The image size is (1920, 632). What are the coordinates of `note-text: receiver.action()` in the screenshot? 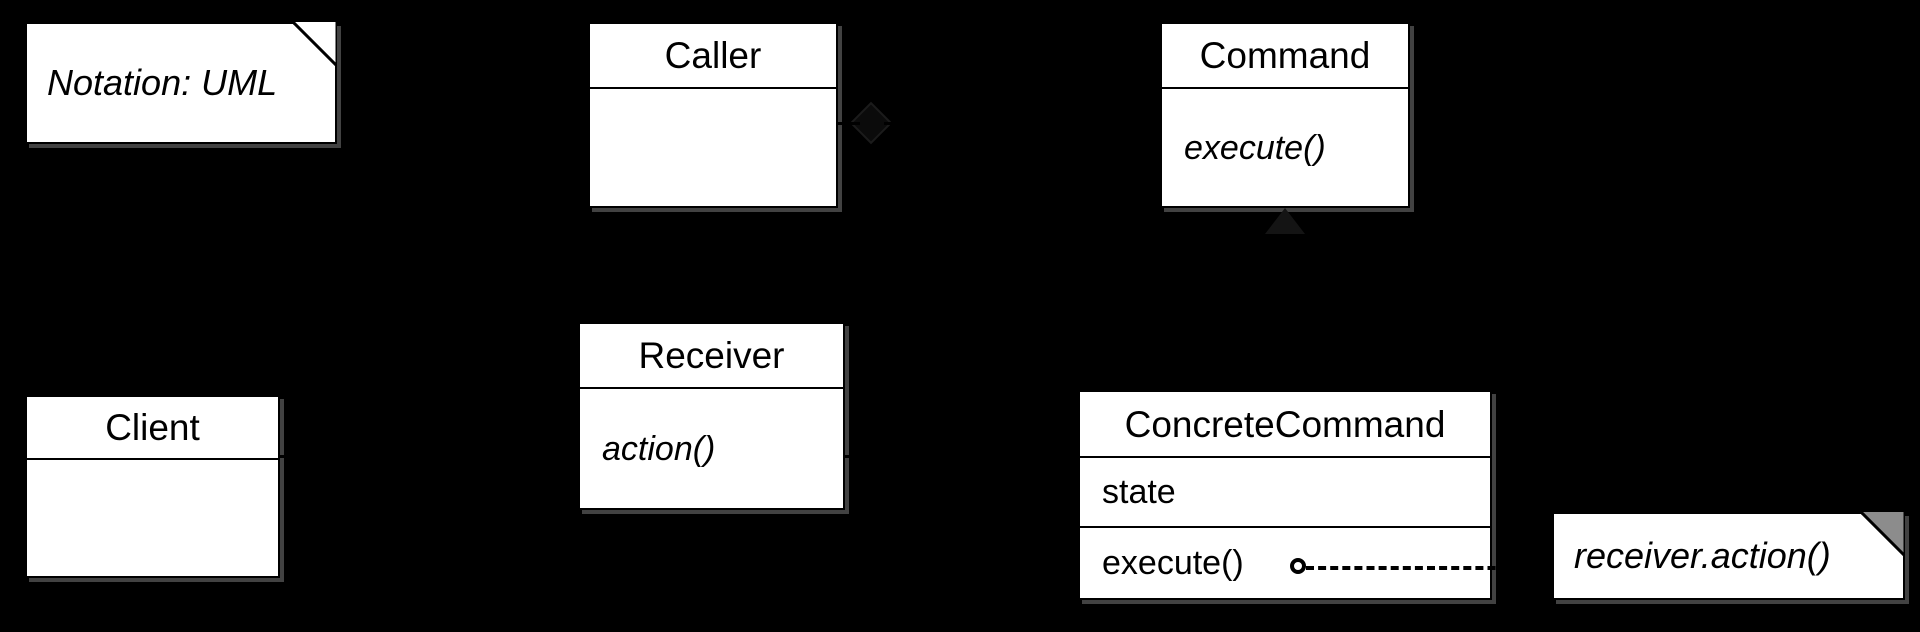 It's located at (1702, 555).